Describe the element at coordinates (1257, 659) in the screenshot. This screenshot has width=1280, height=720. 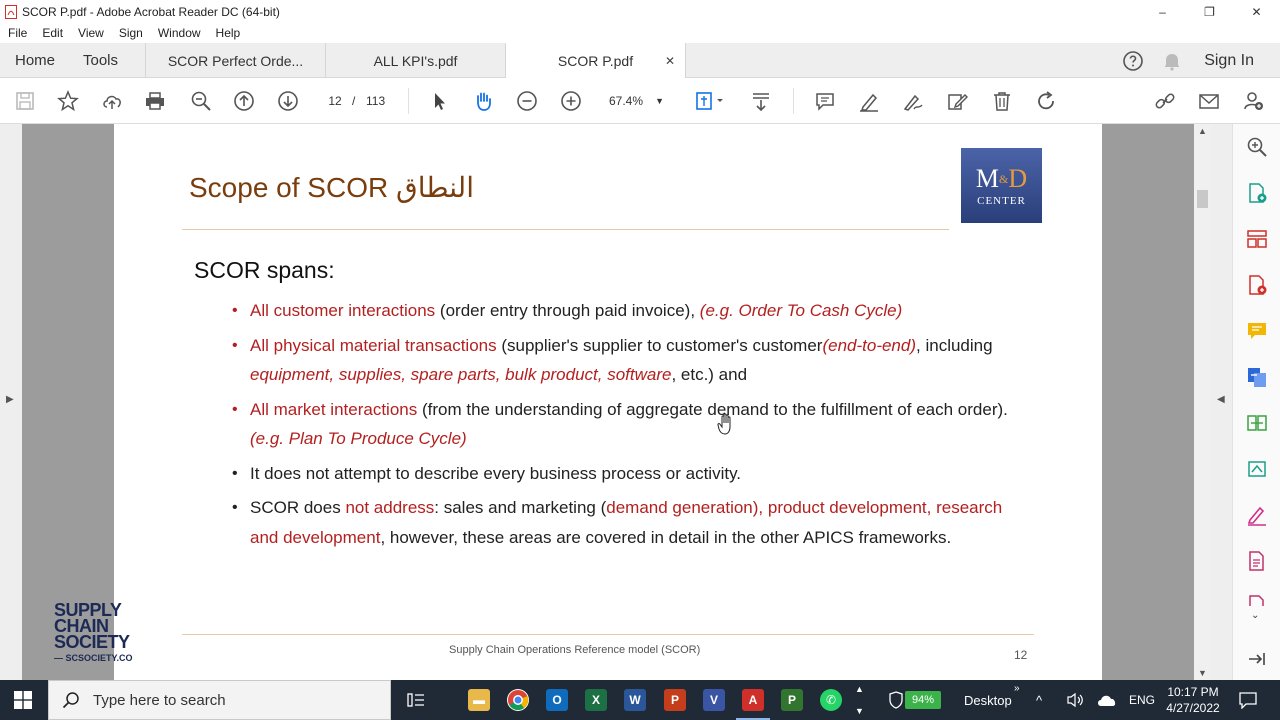
I see `collapse-tools-pane-icon` at that location.